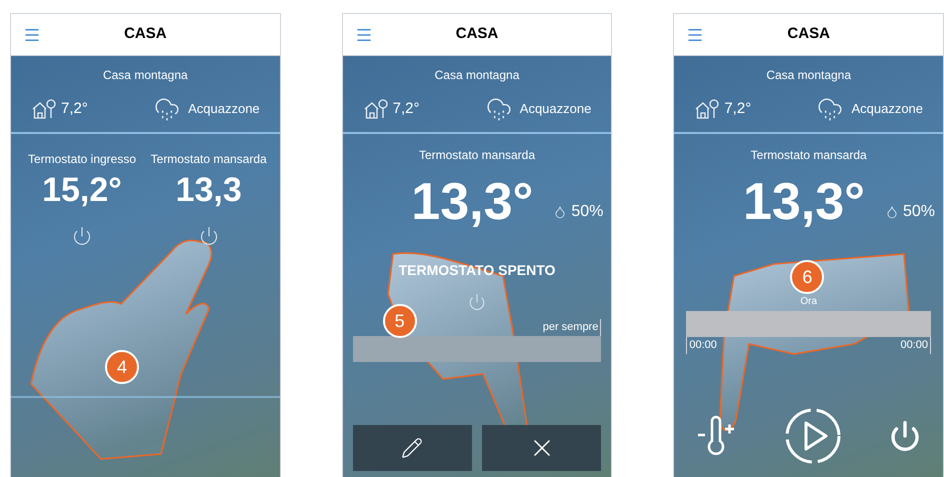  Describe the element at coordinates (703, 345) in the screenshot. I see `timeline-start: 00:00` at that location.